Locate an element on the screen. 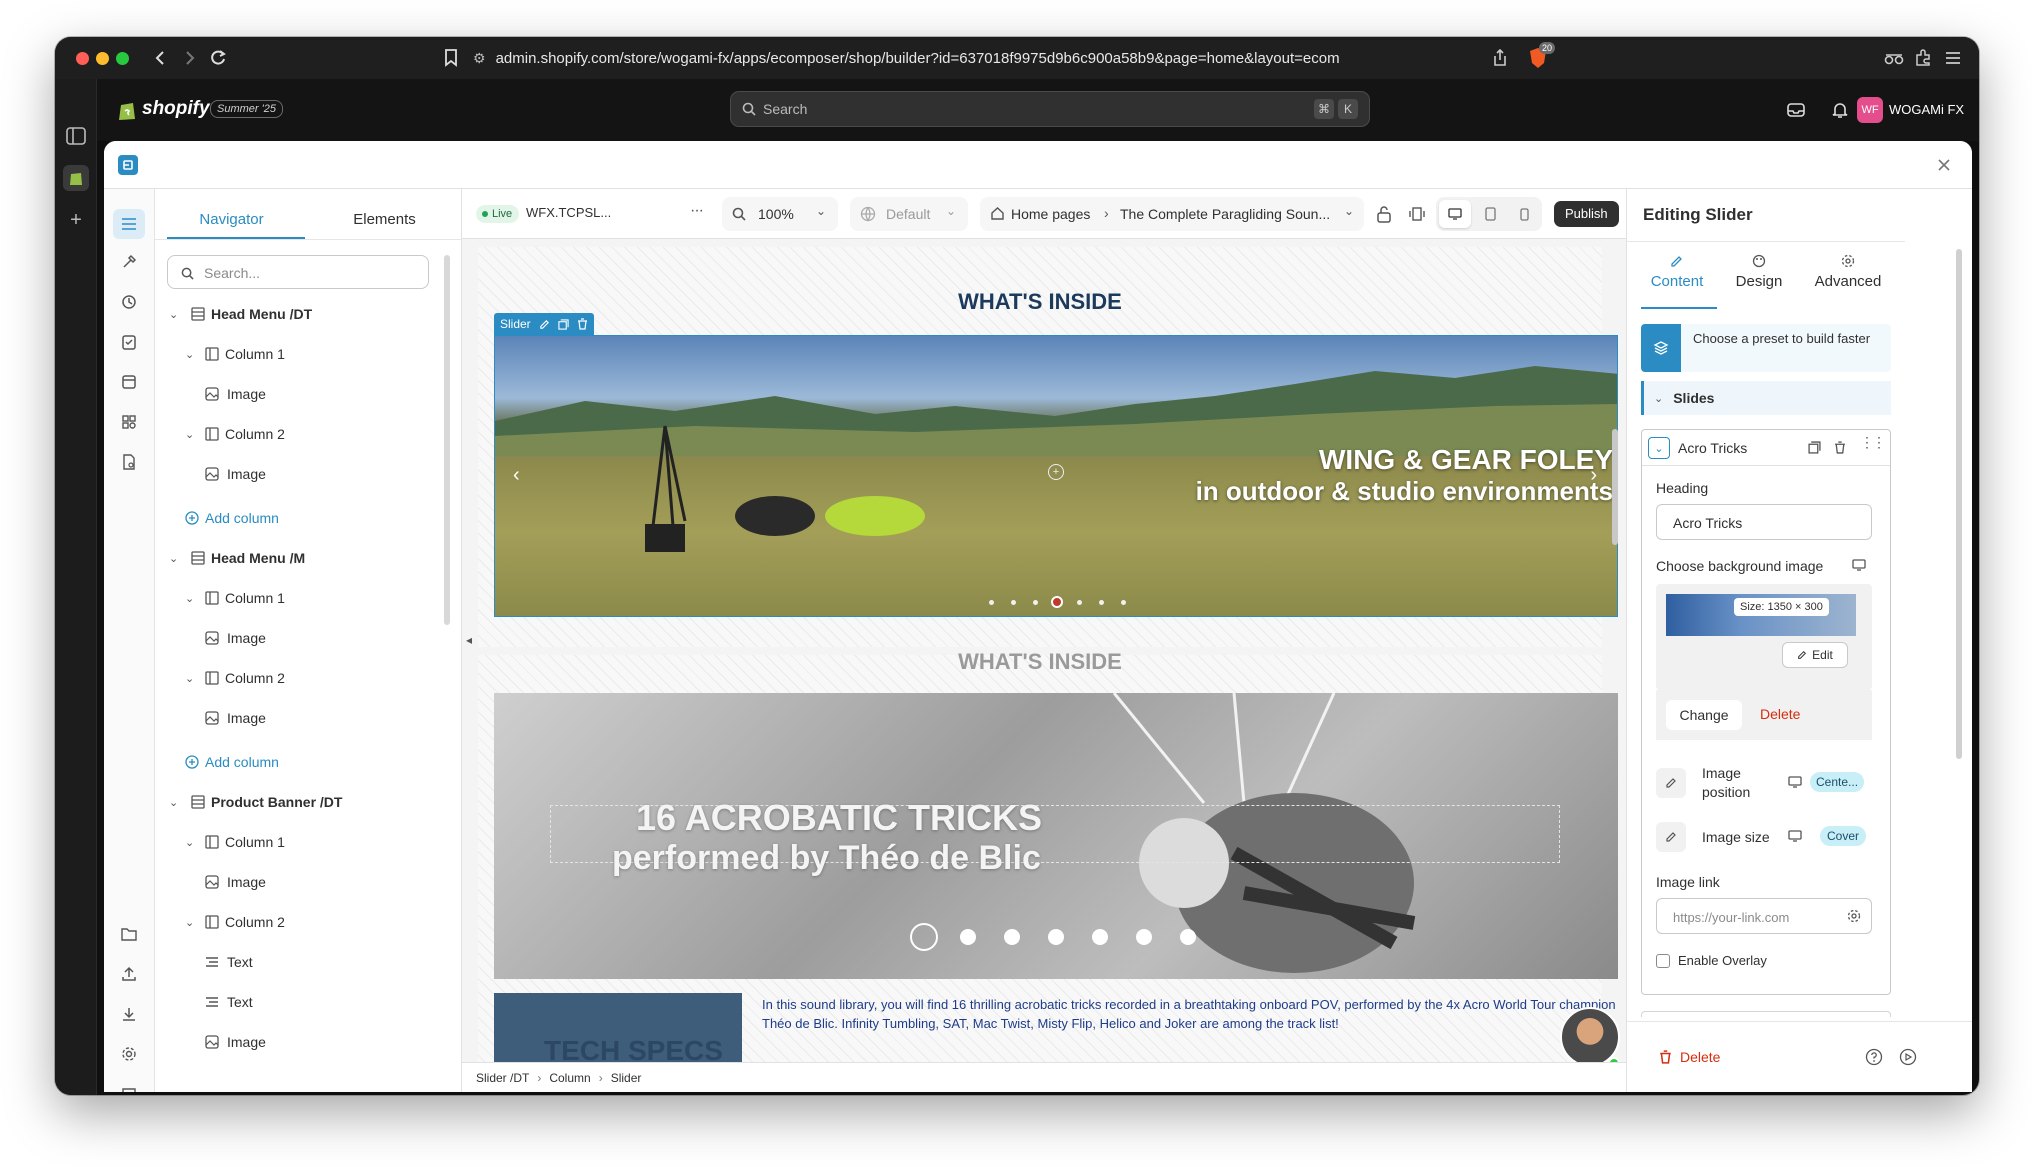 This screenshot has width=2032, height=1167. apps-icon is located at coordinates (129, 422).